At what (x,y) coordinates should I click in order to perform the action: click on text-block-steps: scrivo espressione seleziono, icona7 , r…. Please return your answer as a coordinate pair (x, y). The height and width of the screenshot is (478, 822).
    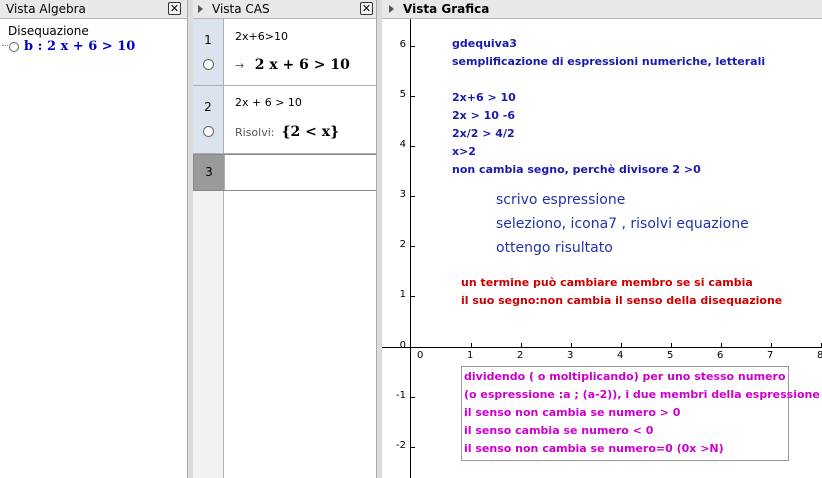
    Looking at the image, I should click on (622, 224).